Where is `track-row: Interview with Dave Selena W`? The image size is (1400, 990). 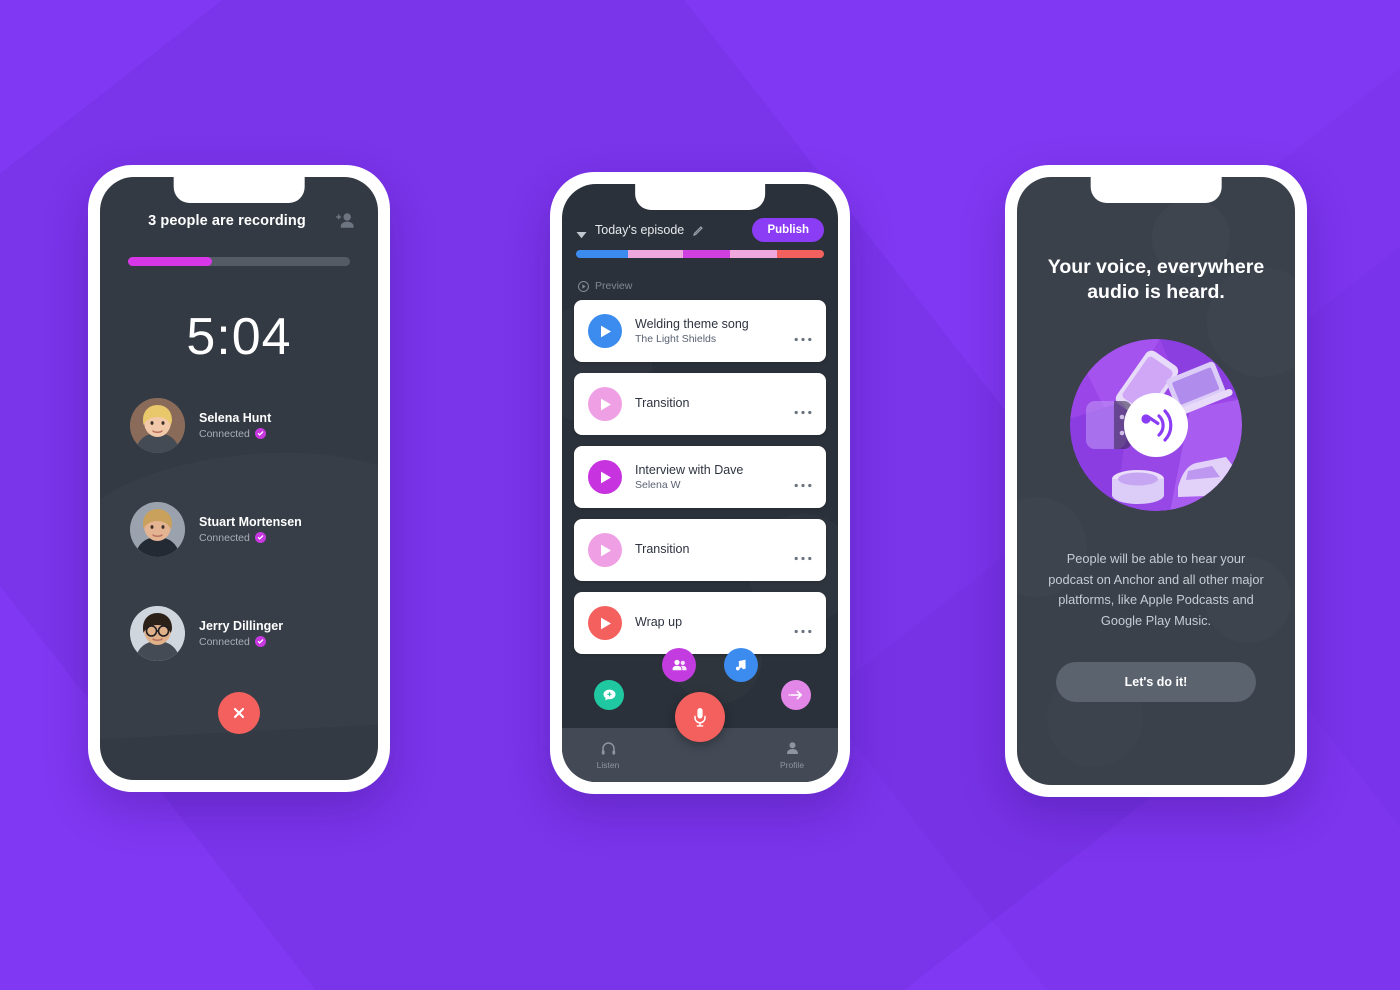
track-row: Interview with Dave Selena W is located at coordinates (700, 477).